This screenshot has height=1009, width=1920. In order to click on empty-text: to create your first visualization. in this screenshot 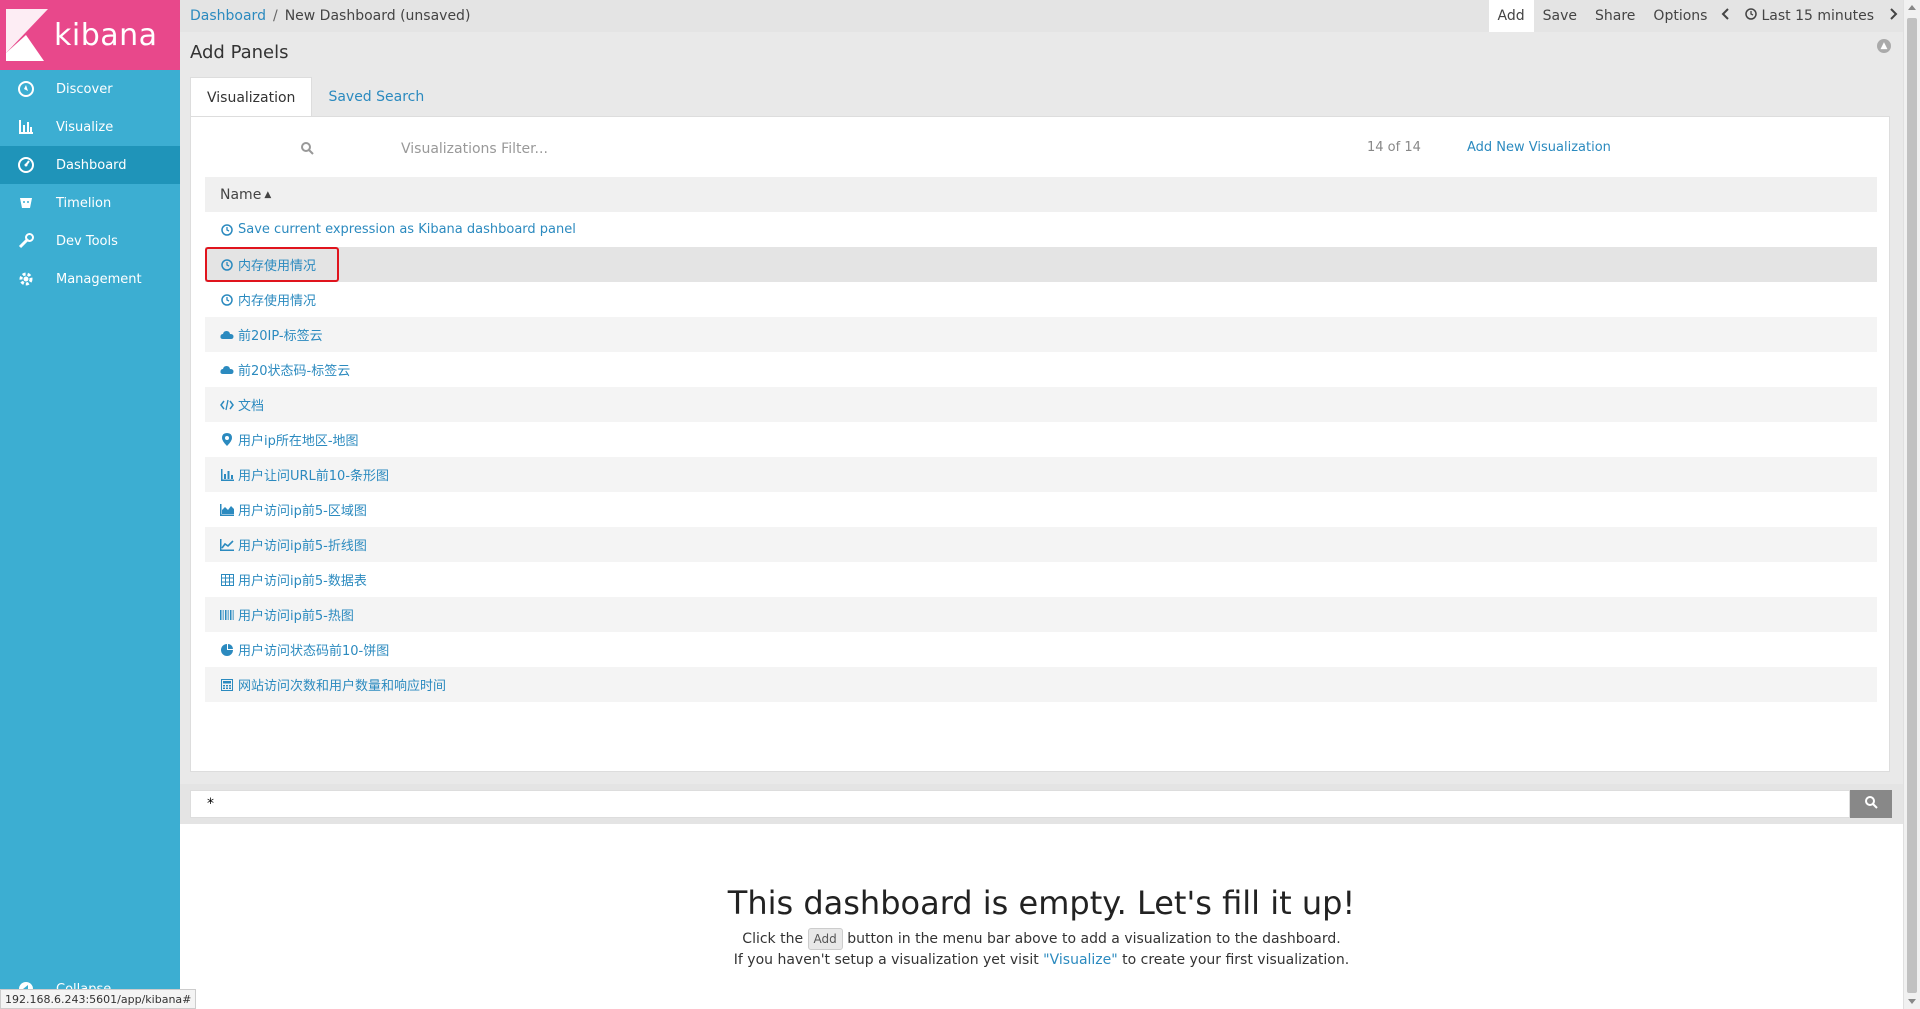, I will do `click(1236, 960)`.